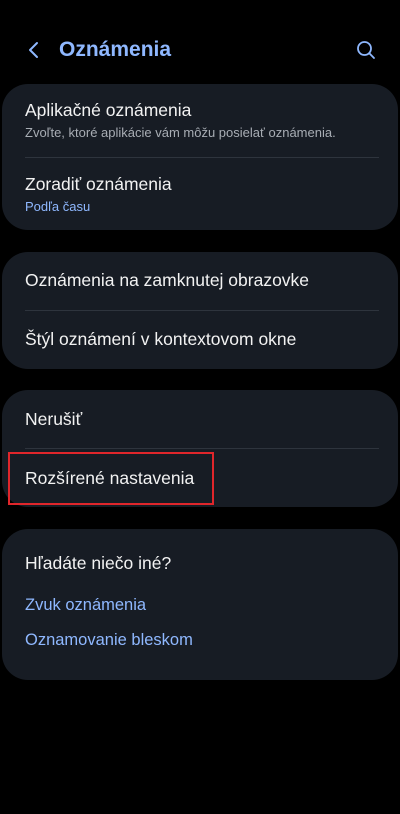 The image size is (400, 814). I want to click on dnd-advanced-card: Nerušiť Rozšírené nastavenia, so click(200, 448).